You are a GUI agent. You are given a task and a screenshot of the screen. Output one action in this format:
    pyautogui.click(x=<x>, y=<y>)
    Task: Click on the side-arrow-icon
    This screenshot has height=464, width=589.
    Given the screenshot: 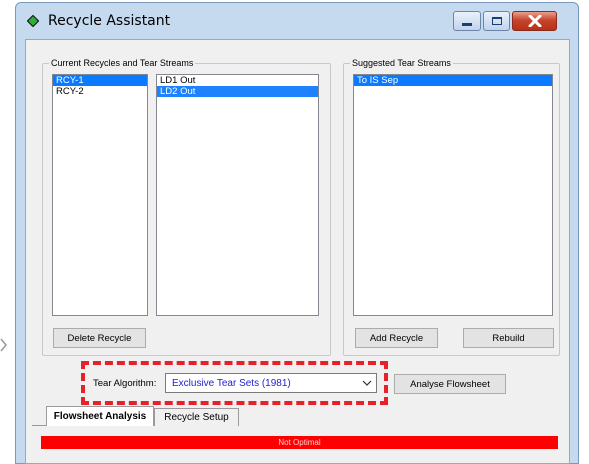 What is the action you would take?
    pyautogui.click(x=4, y=345)
    